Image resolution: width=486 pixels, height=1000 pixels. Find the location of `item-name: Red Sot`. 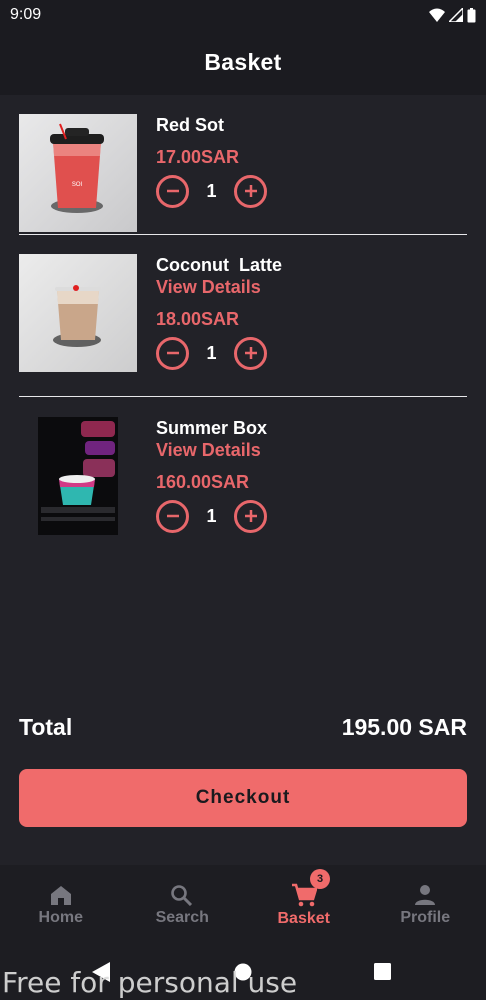

item-name: Red Sot is located at coordinates (190, 125).